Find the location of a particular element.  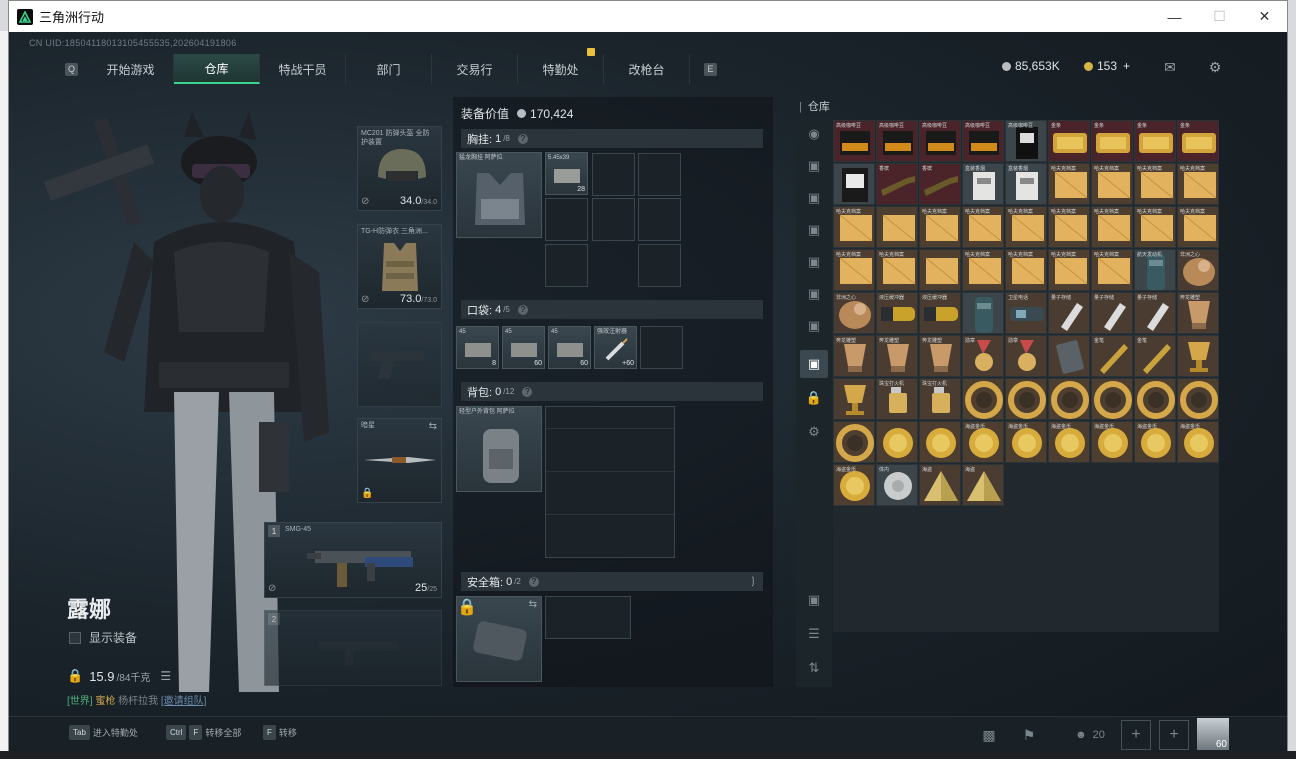

show-equipment-checkbox is located at coordinates (75, 637).